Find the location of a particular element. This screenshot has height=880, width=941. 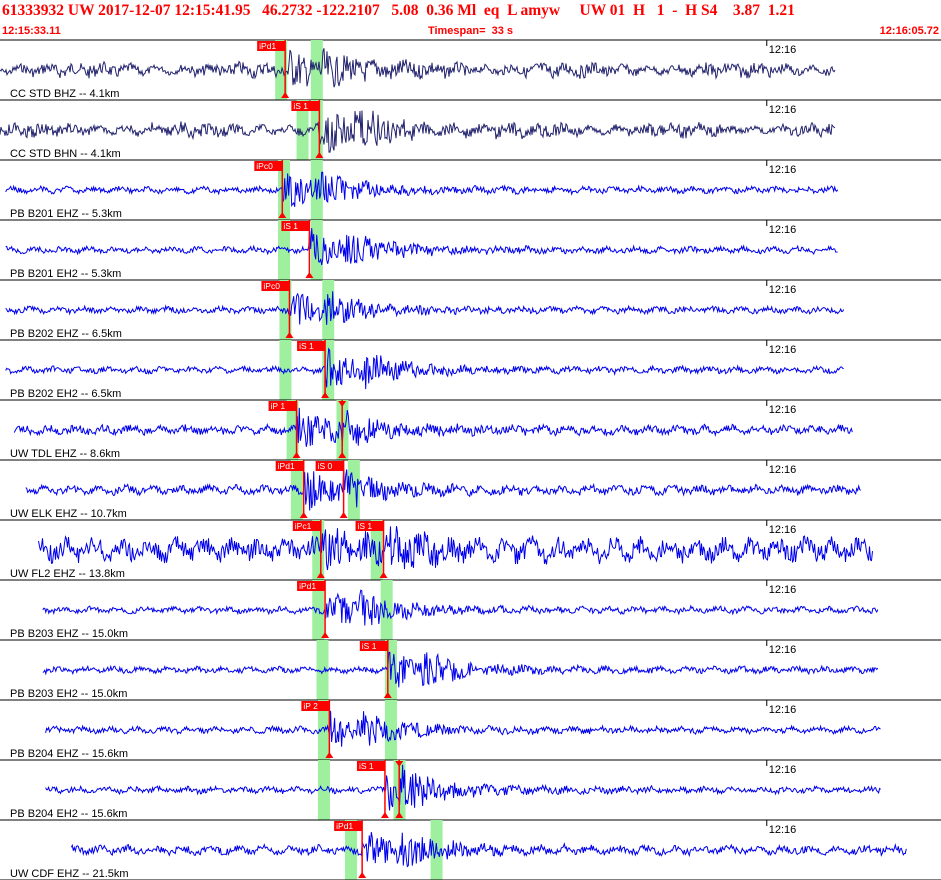

station-label: PB B201 EHZ -- 5.3km is located at coordinates (66, 214).